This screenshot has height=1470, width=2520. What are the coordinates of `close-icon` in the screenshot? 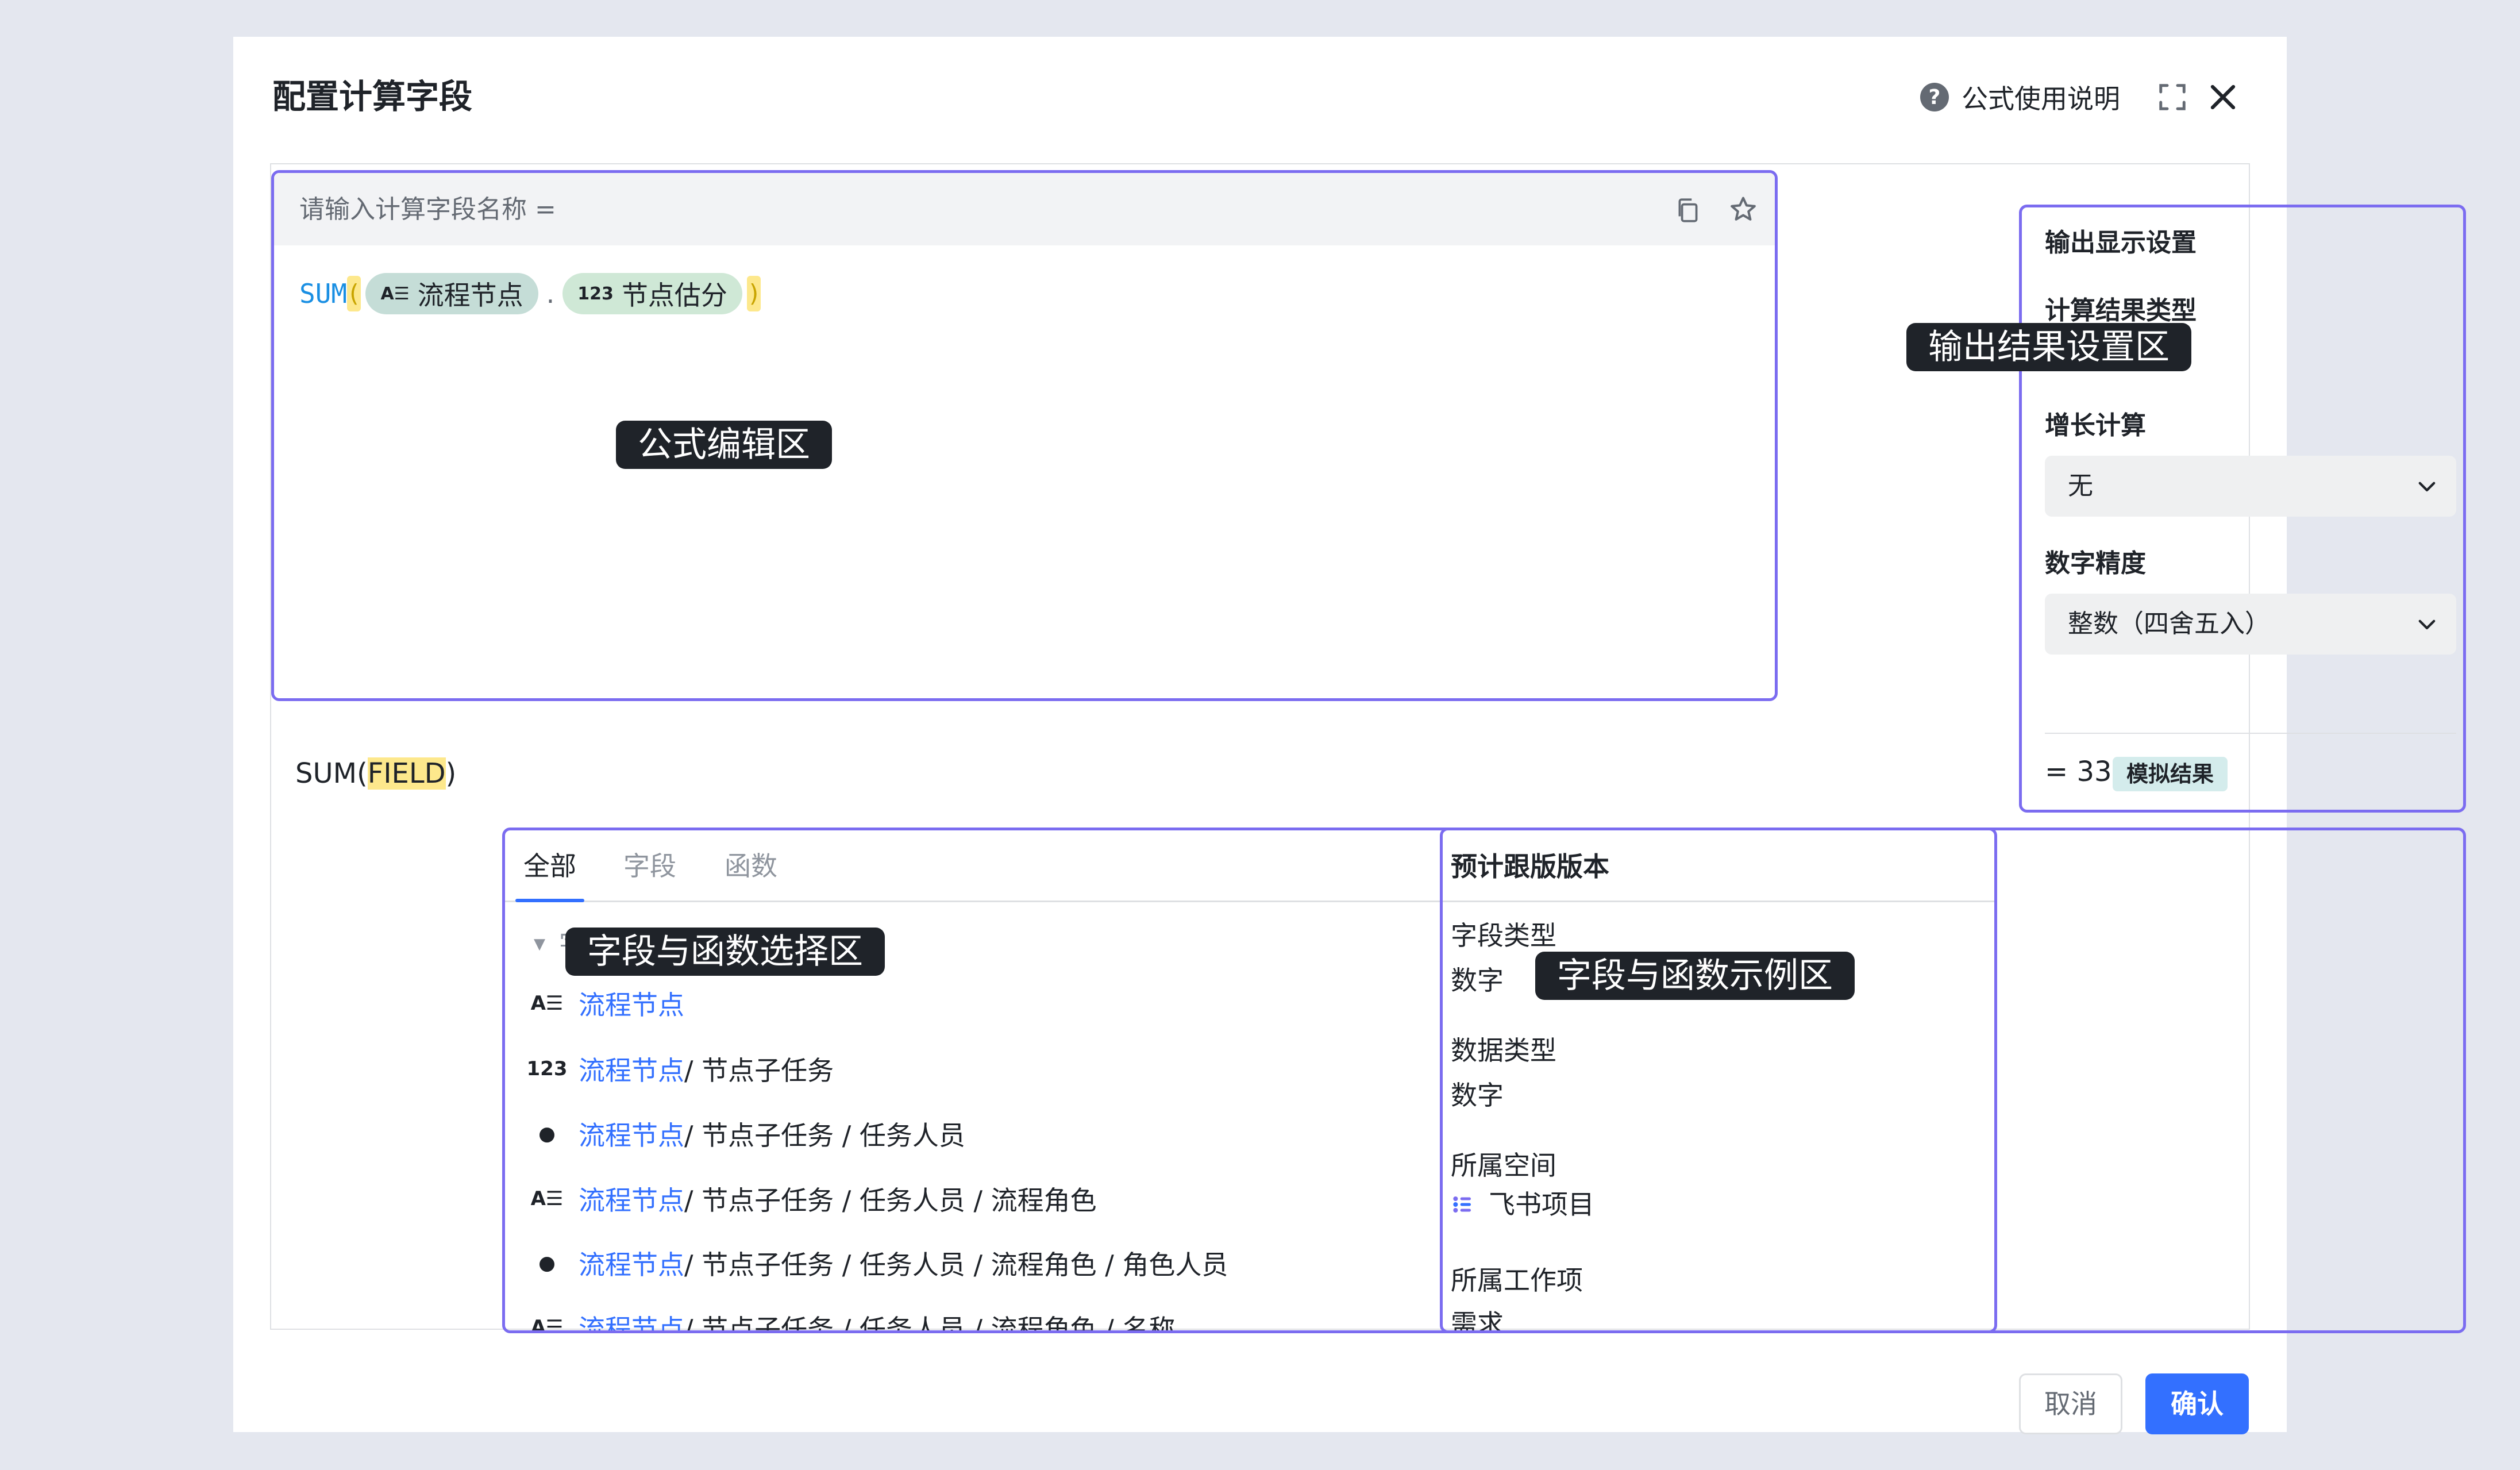 It's located at (2223, 97).